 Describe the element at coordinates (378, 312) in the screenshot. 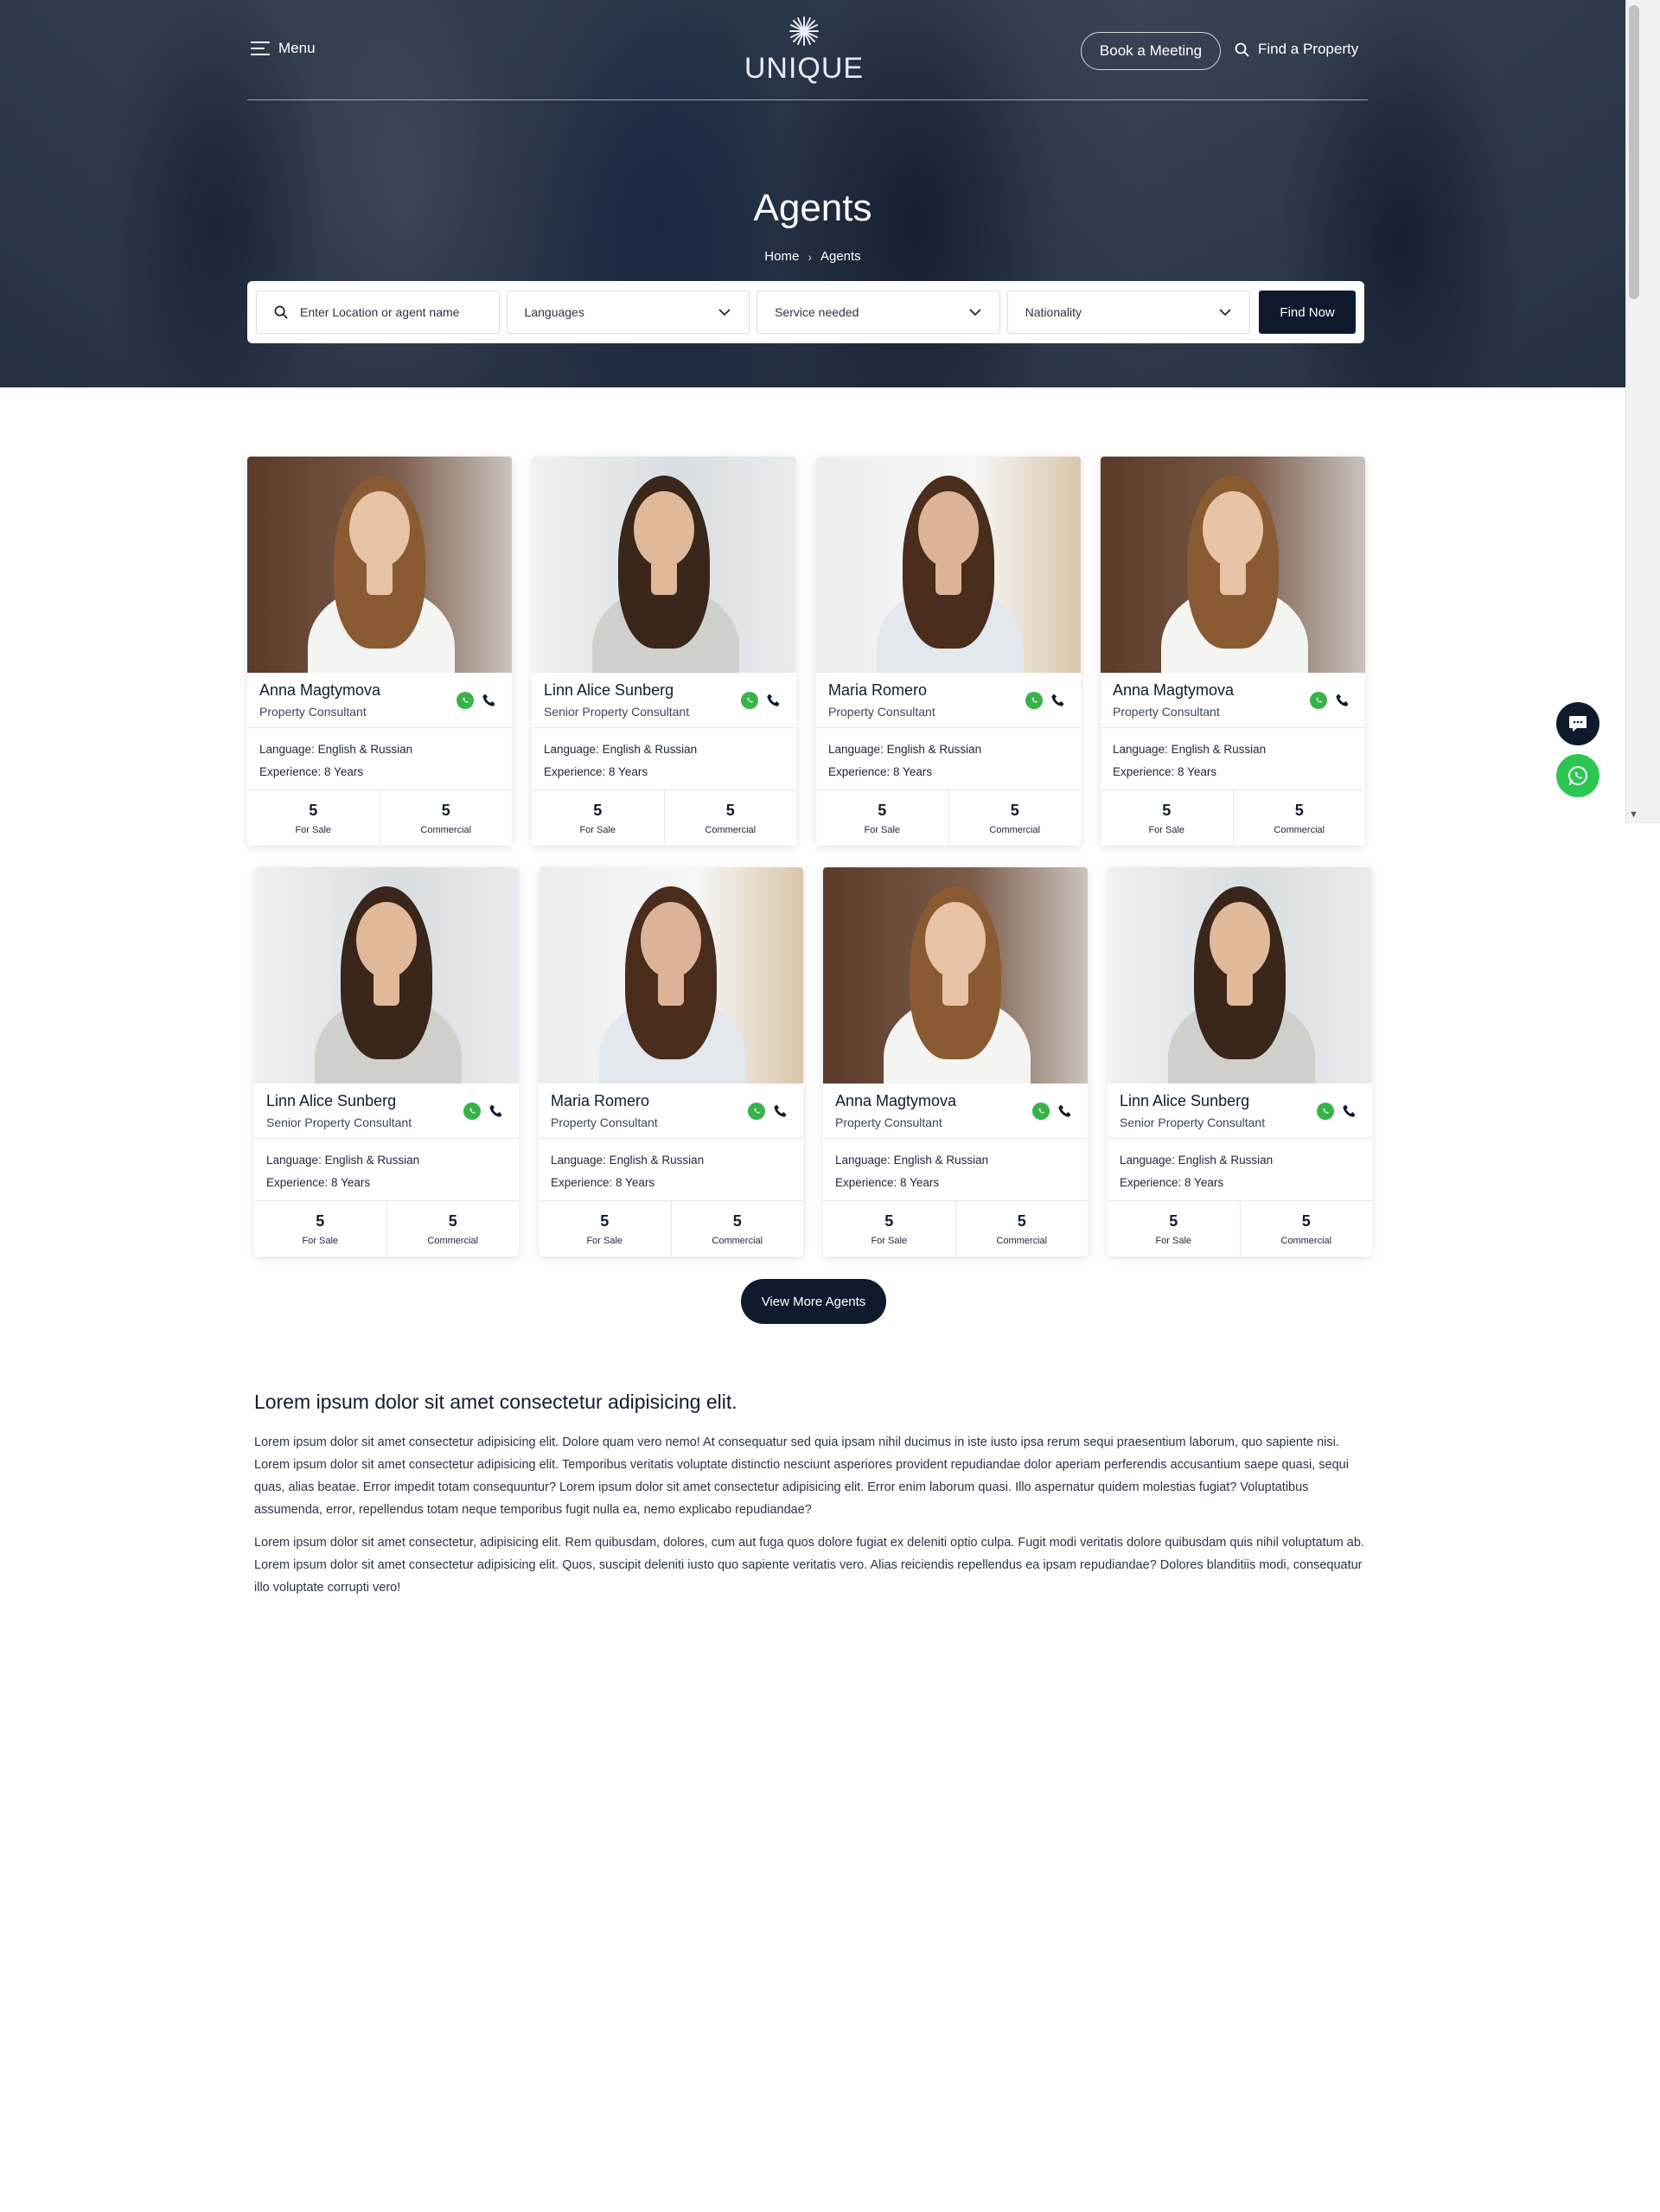

I see `search-input: Enter Location or agent name` at that location.